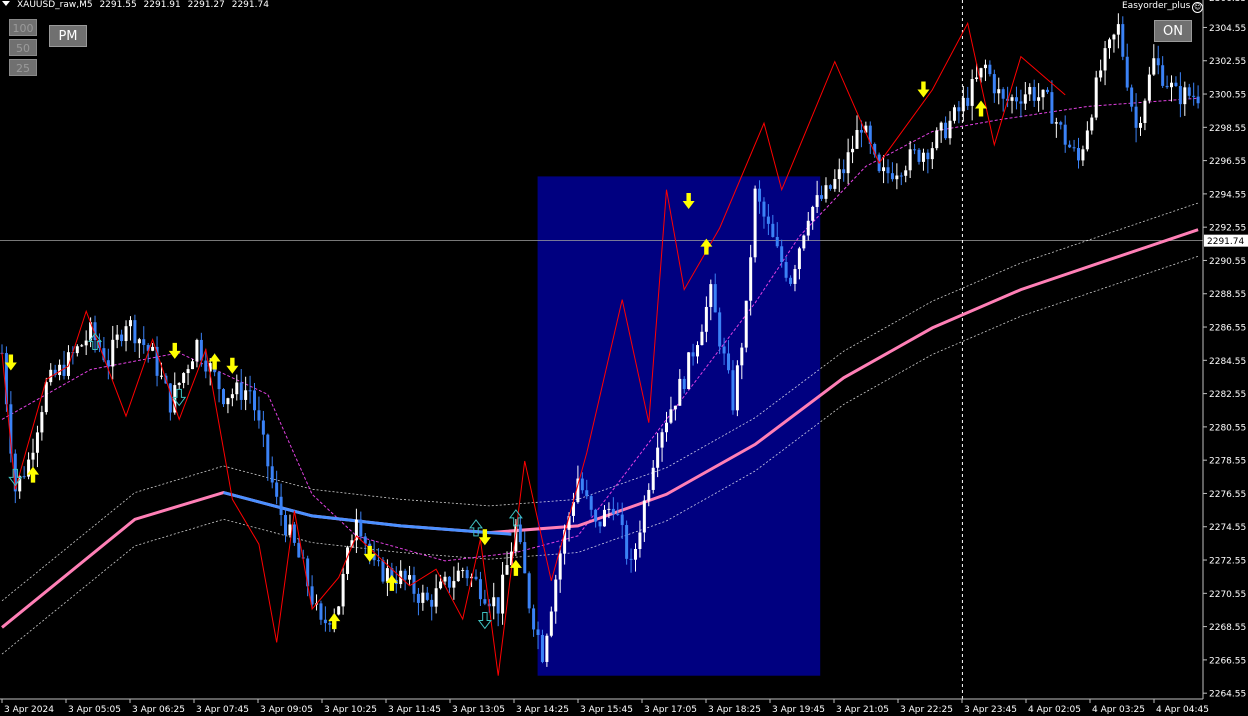 The height and width of the screenshot is (716, 1248). Describe the element at coordinates (1227, 262) in the screenshot. I see `price-tick-label: 2290.55` at that location.